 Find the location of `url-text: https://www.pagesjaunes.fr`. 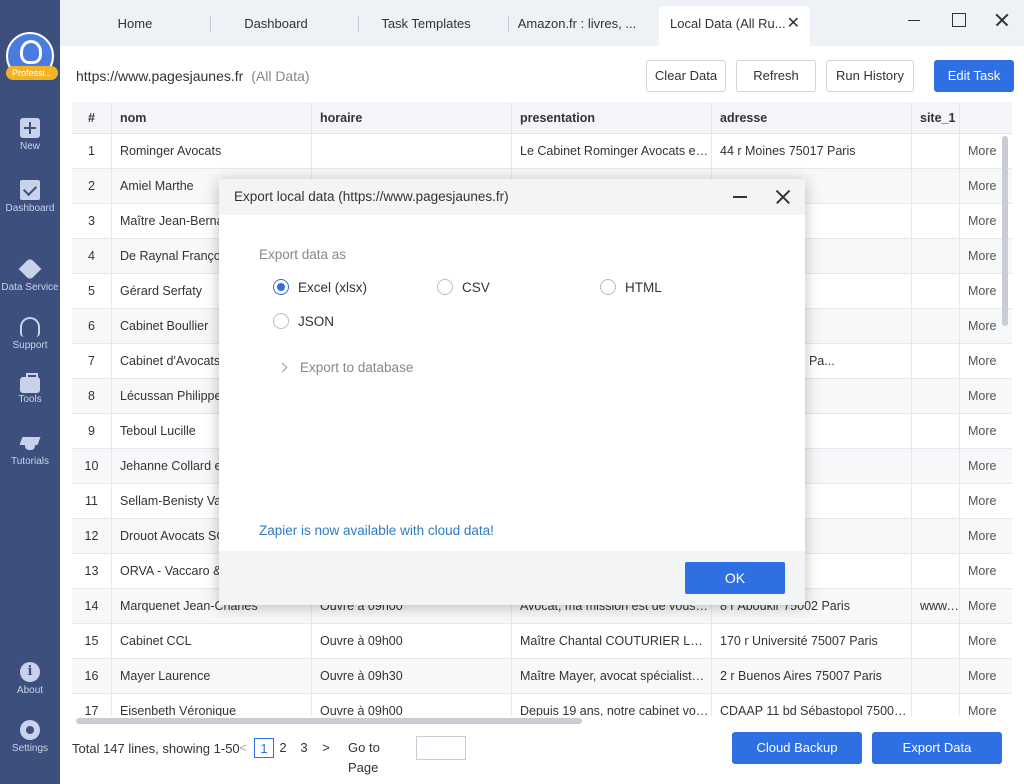

url-text: https://www.pagesjaunes.fr is located at coordinates (160, 76).